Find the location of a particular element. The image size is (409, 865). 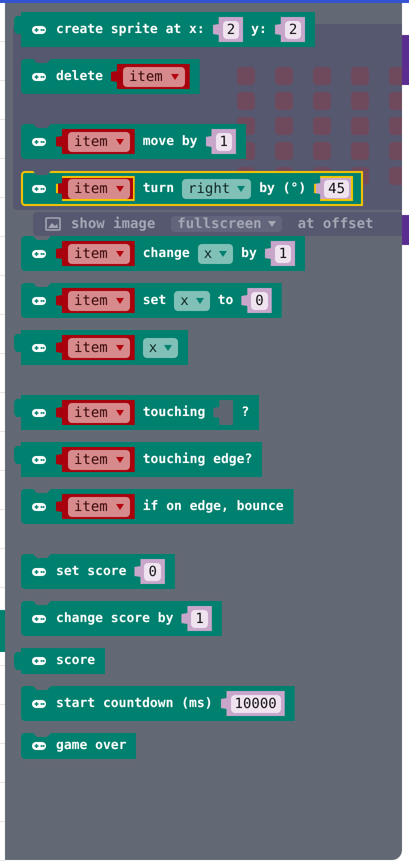

number-input: 45 is located at coordinates (334, 188).